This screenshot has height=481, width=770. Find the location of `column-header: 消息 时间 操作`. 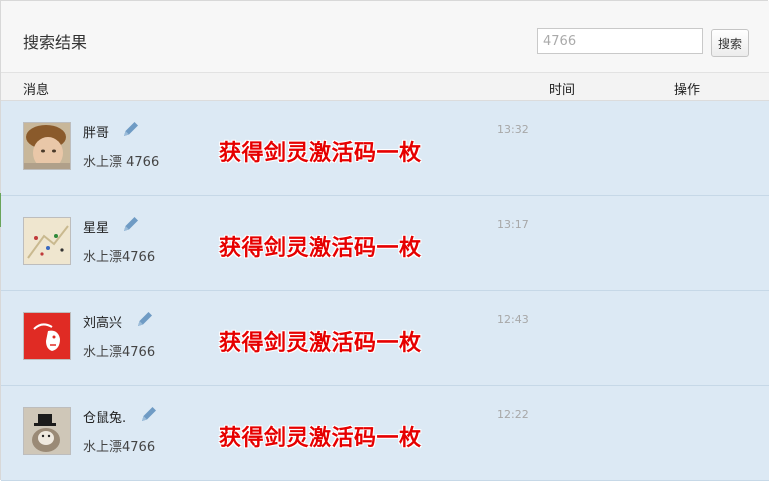

column-header: 消息 时间 操作 is located at coordinates (385, 87).